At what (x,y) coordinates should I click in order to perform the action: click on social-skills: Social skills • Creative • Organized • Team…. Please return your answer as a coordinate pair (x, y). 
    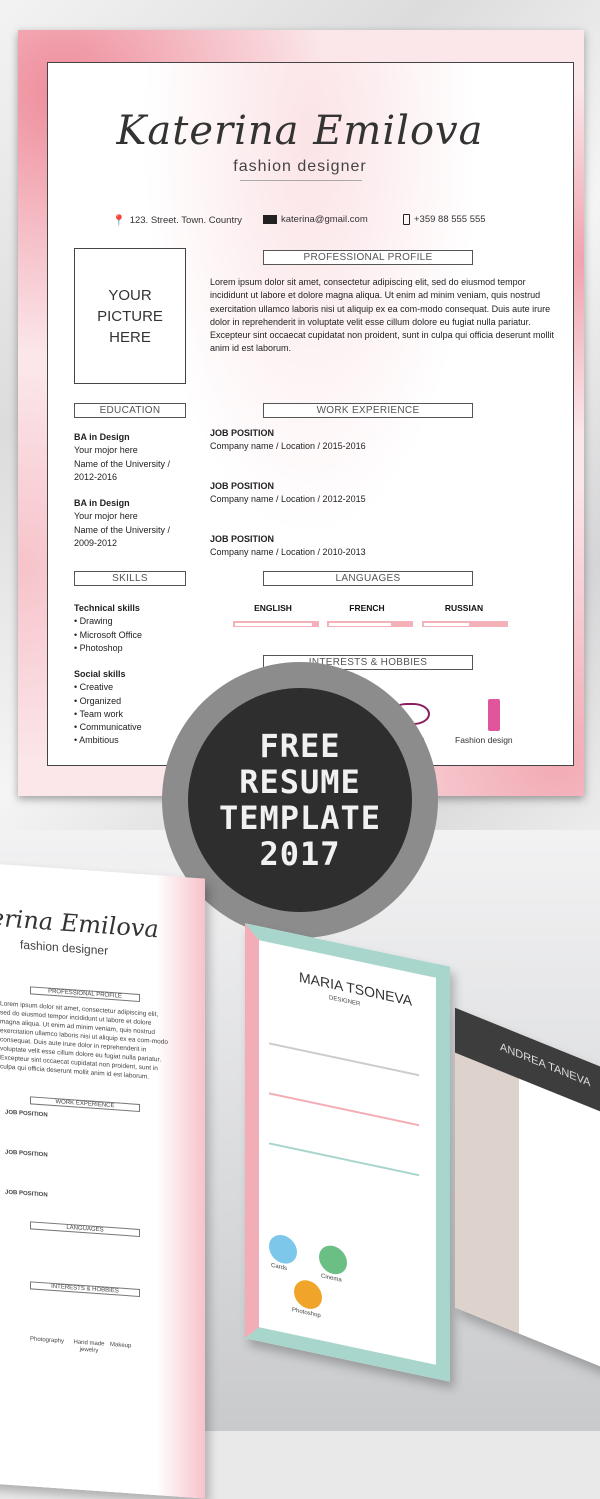
    Looking at the image, I should click on (108, 707).